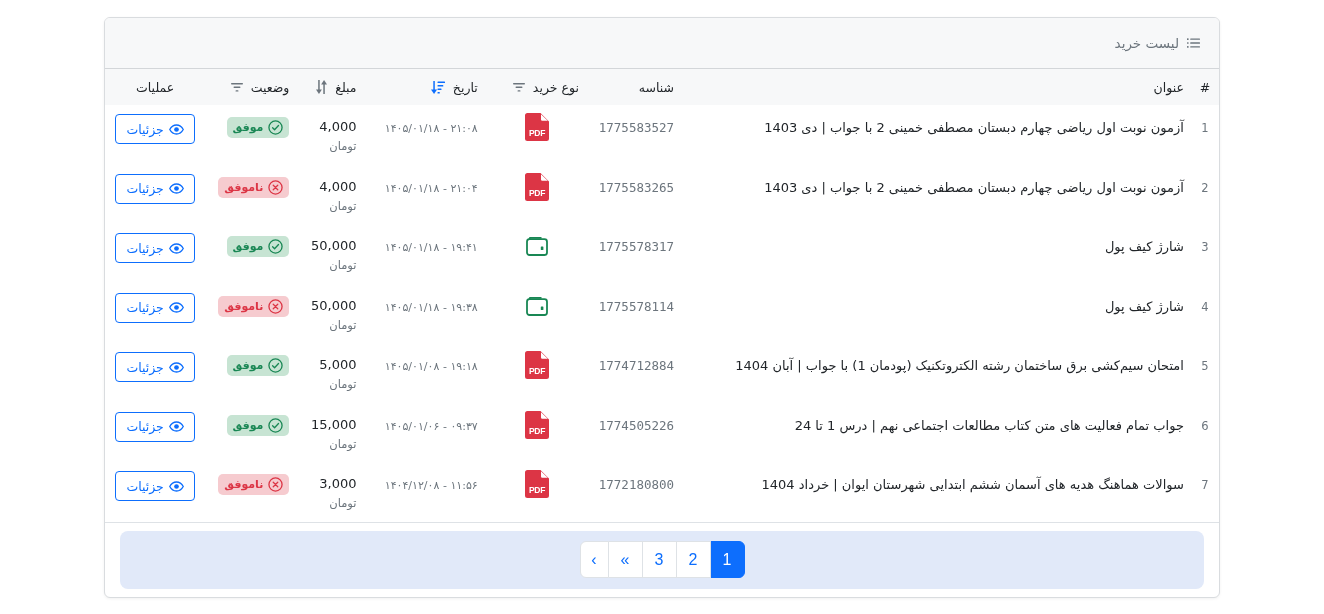  Describe the element at coordinates (636, 425) in the screenshot. I see `purchase-id: 1774505226` at that location.